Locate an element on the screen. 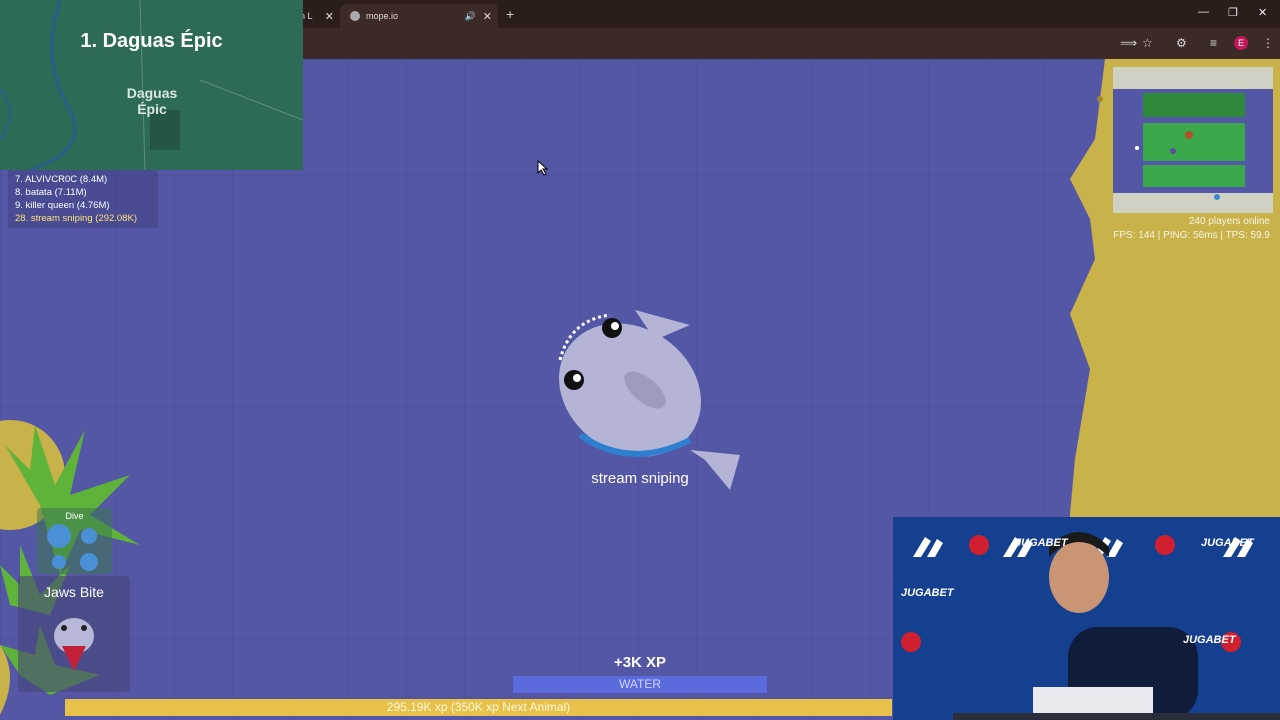 The height and width of the screenshot is (720, 1280). dive-ability-button: Dive is located at coordinates (74, 541).